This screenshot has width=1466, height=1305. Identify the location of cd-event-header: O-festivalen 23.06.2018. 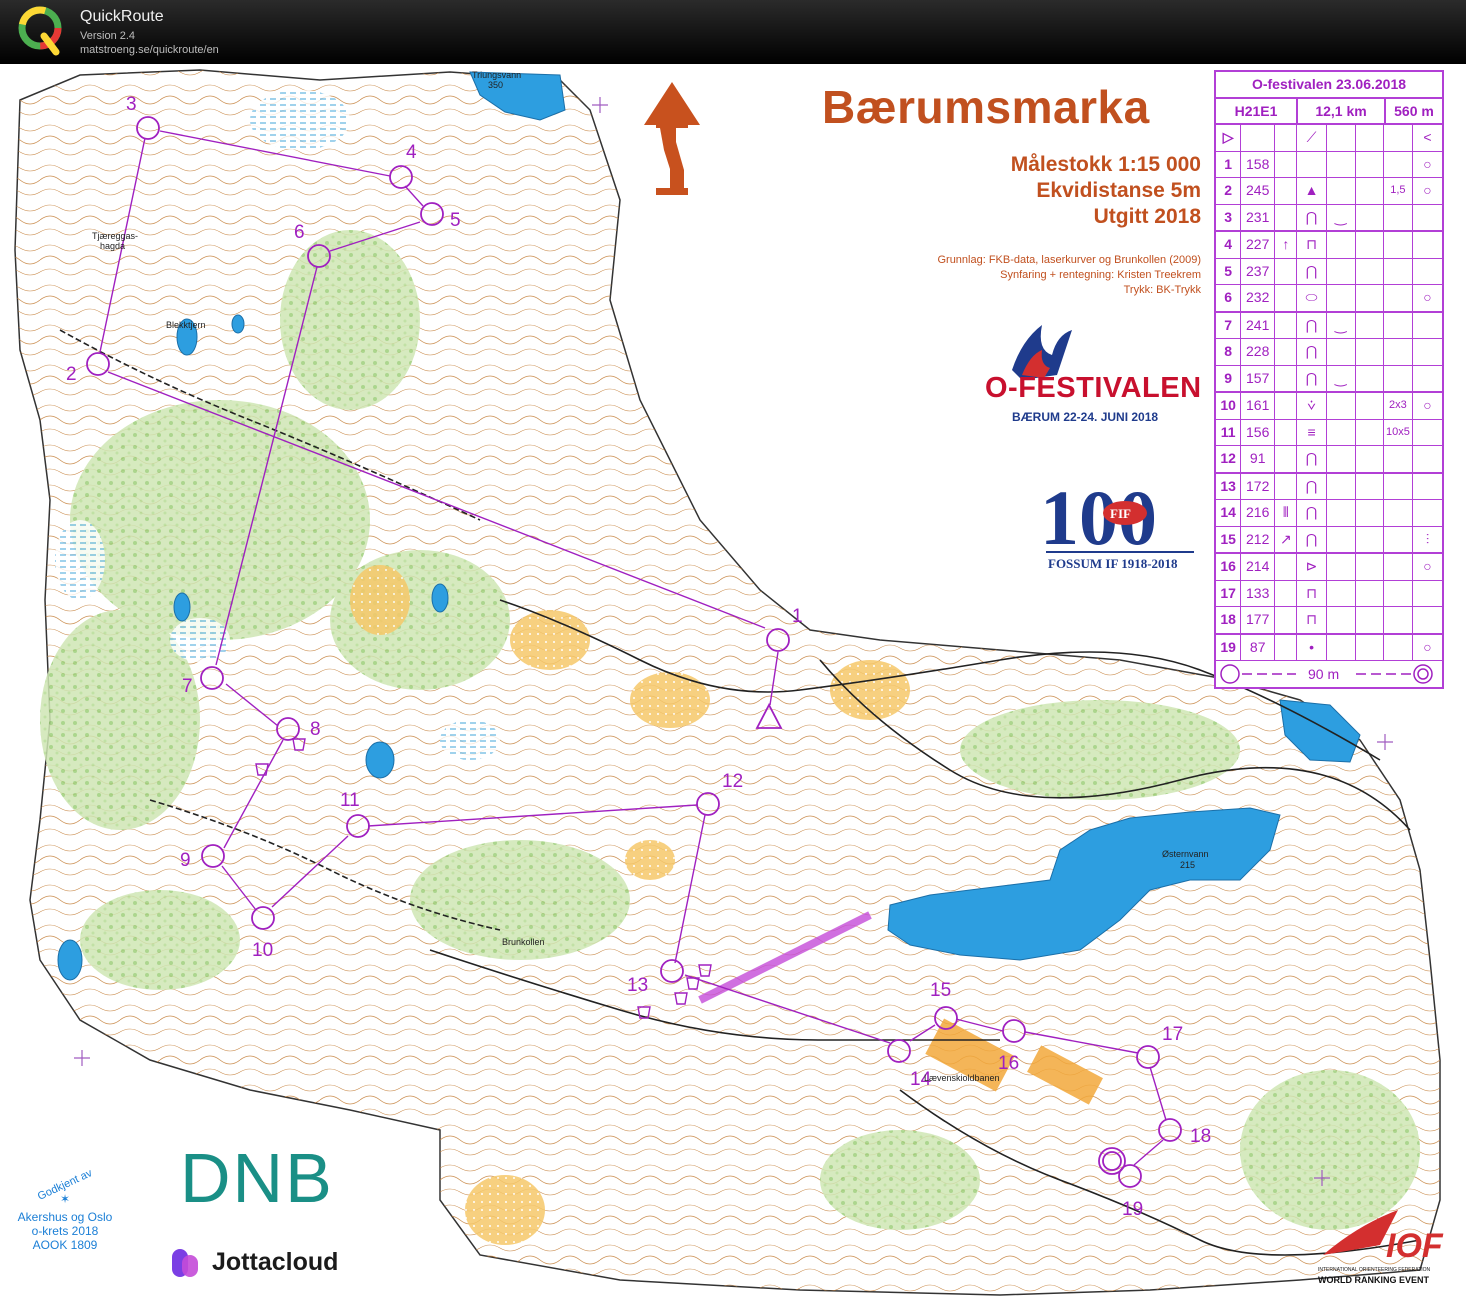
(1329, 85).